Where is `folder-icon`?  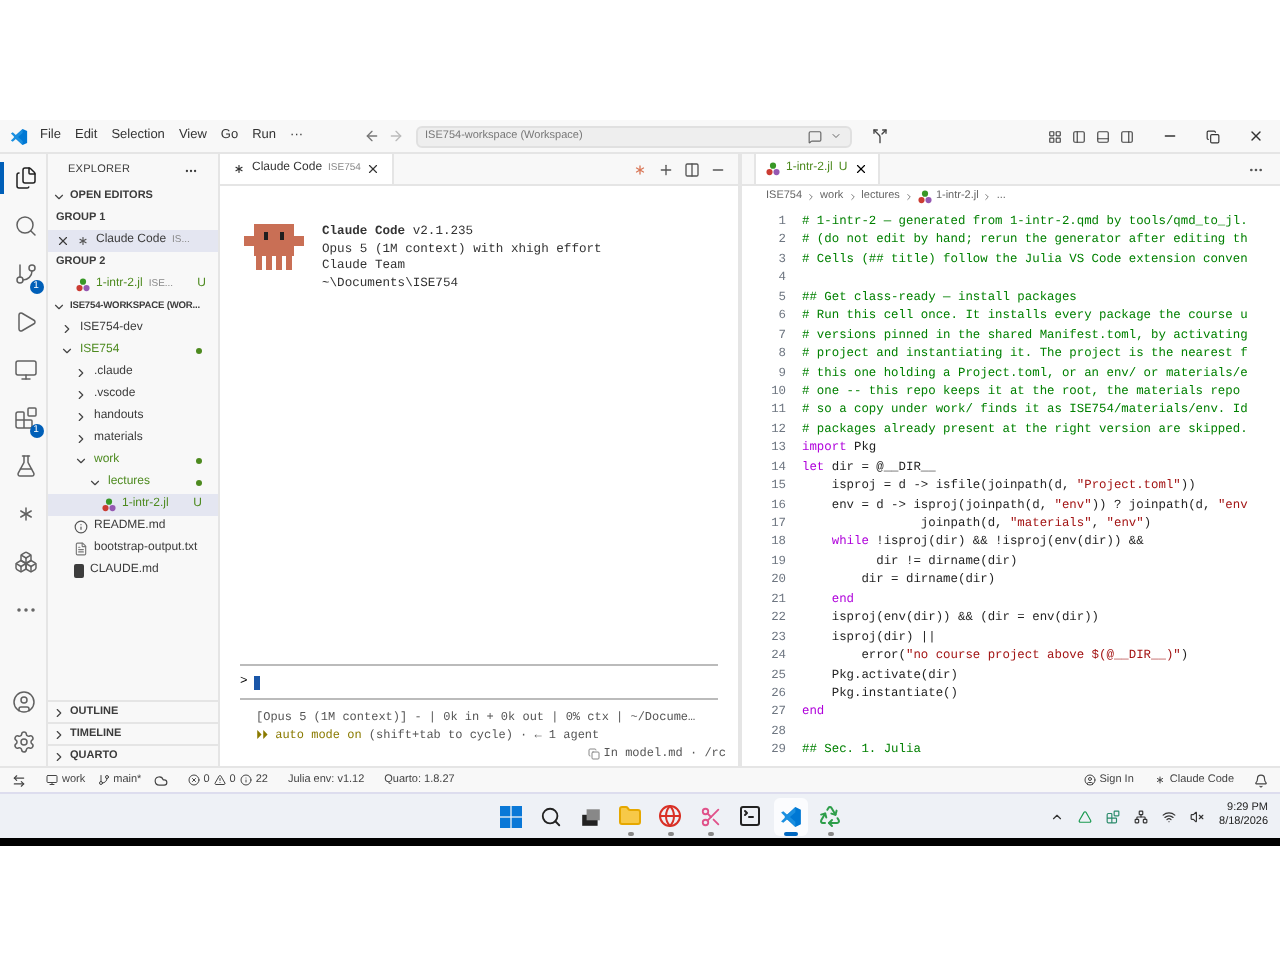
folder-icon is located at coordinates (630, 816).